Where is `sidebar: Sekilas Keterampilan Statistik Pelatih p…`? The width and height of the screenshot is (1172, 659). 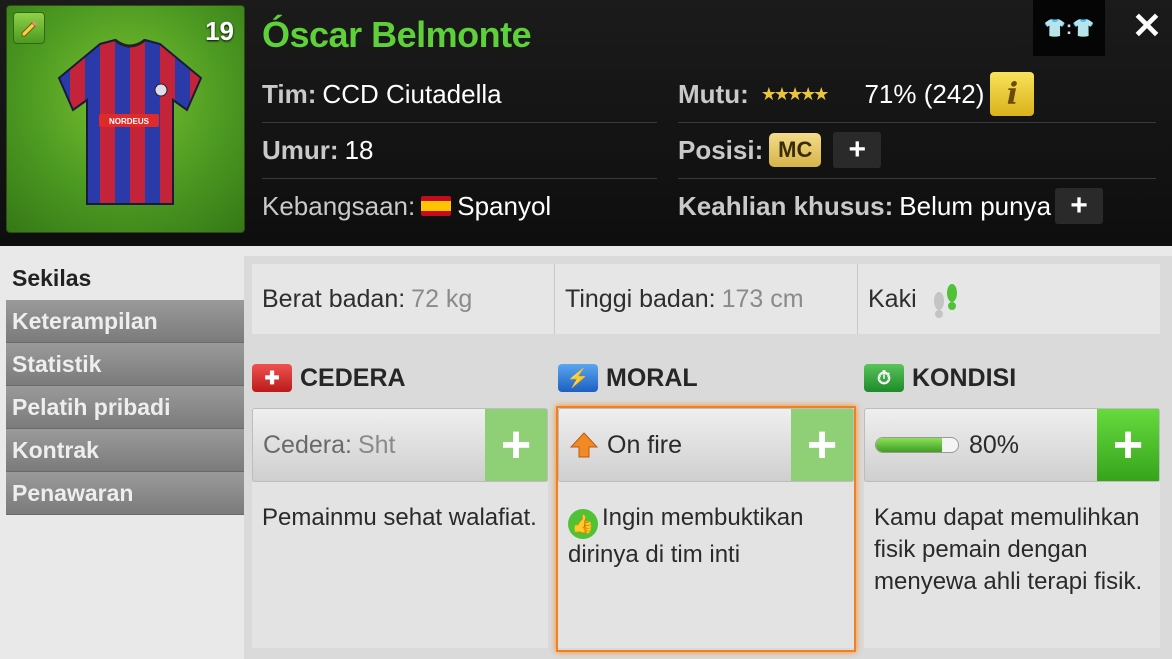 sidebar: Sekilas Keterampilan Statistik Pelatih p… is located at coordinates (125, 385).